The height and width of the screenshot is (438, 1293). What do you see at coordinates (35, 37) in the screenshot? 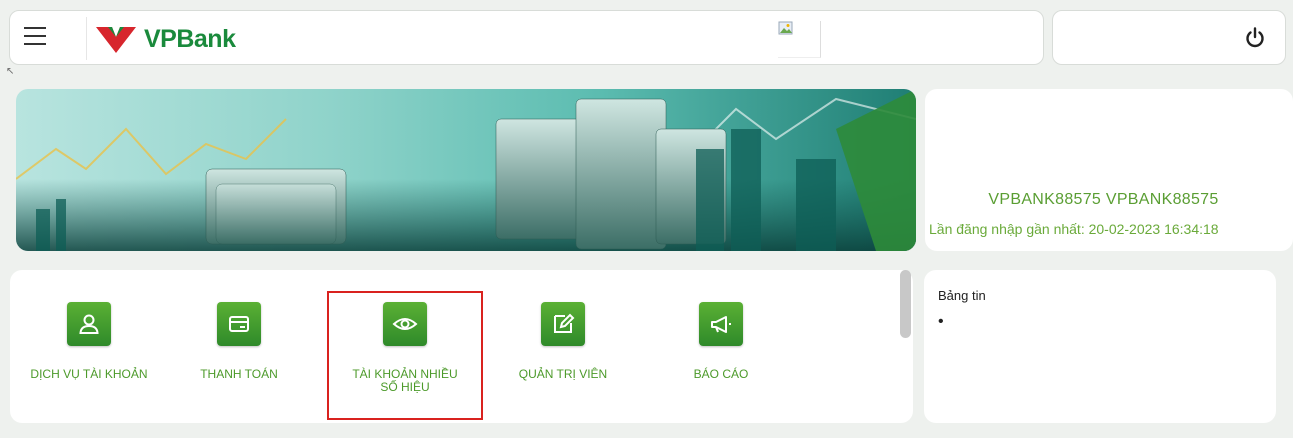
I see `hamburger-icon` at bounding box center [35, 37].